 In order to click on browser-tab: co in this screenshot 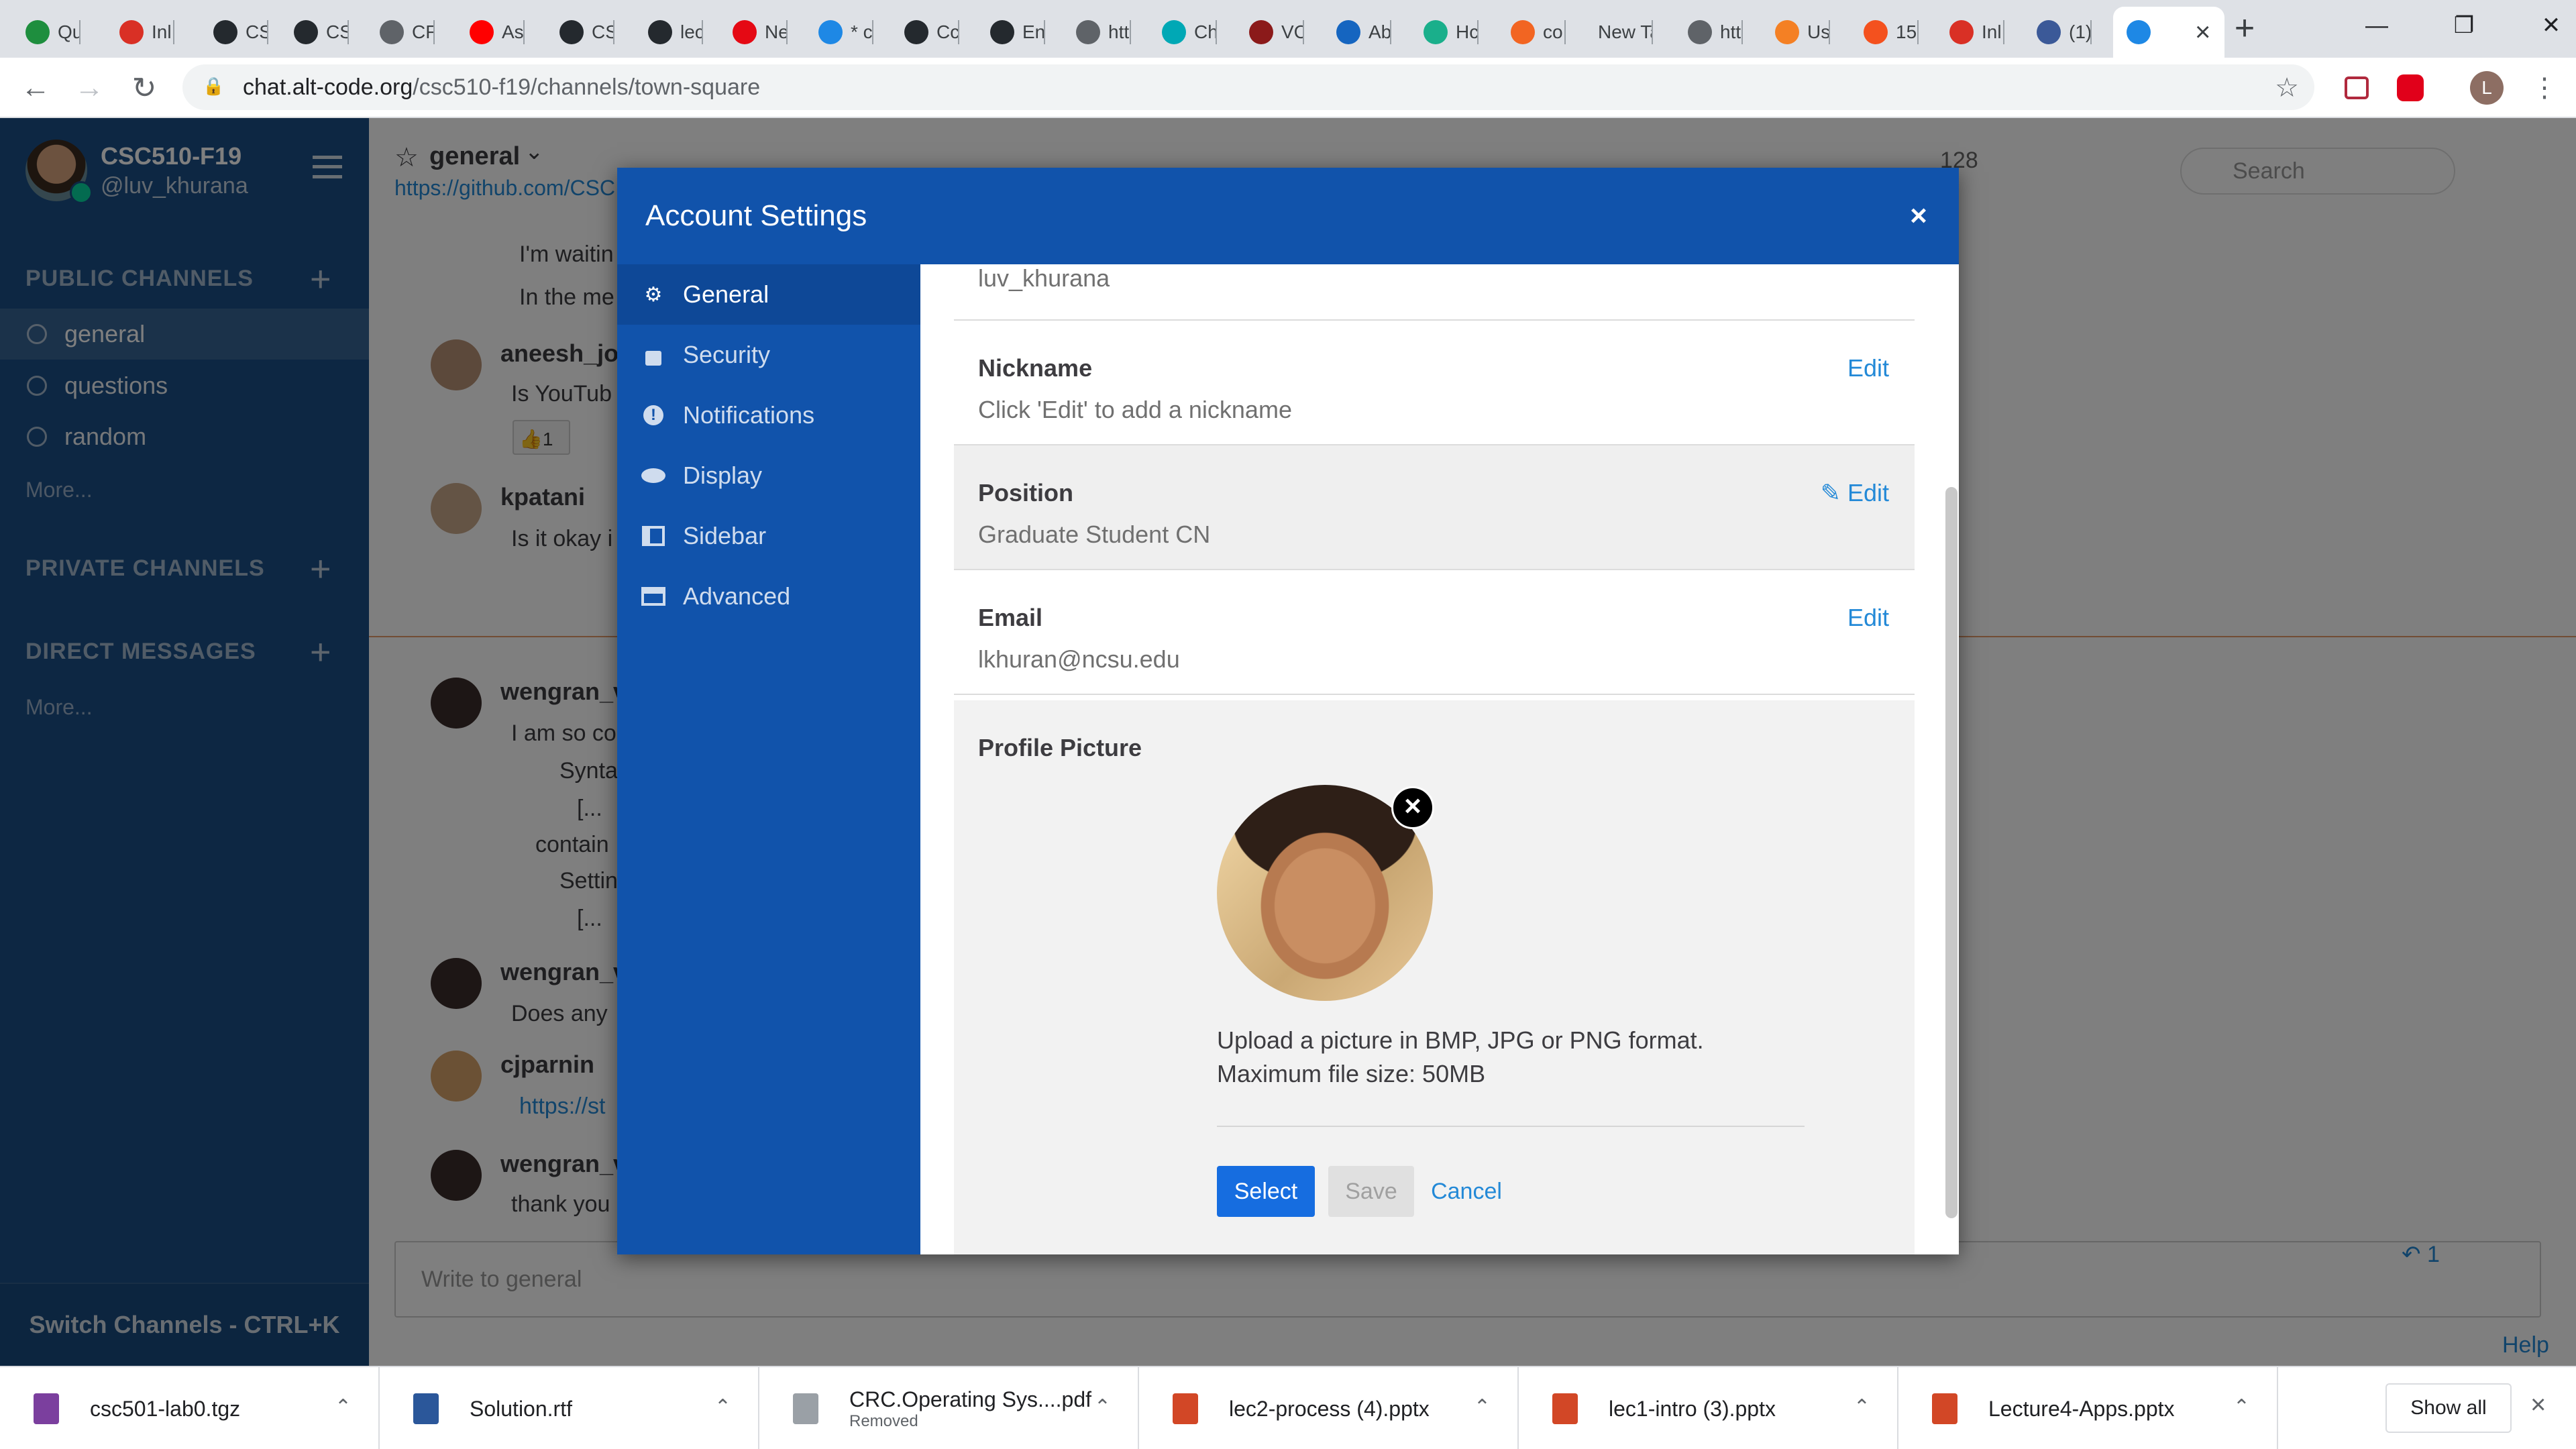, I will do `click(1531, 32)`.